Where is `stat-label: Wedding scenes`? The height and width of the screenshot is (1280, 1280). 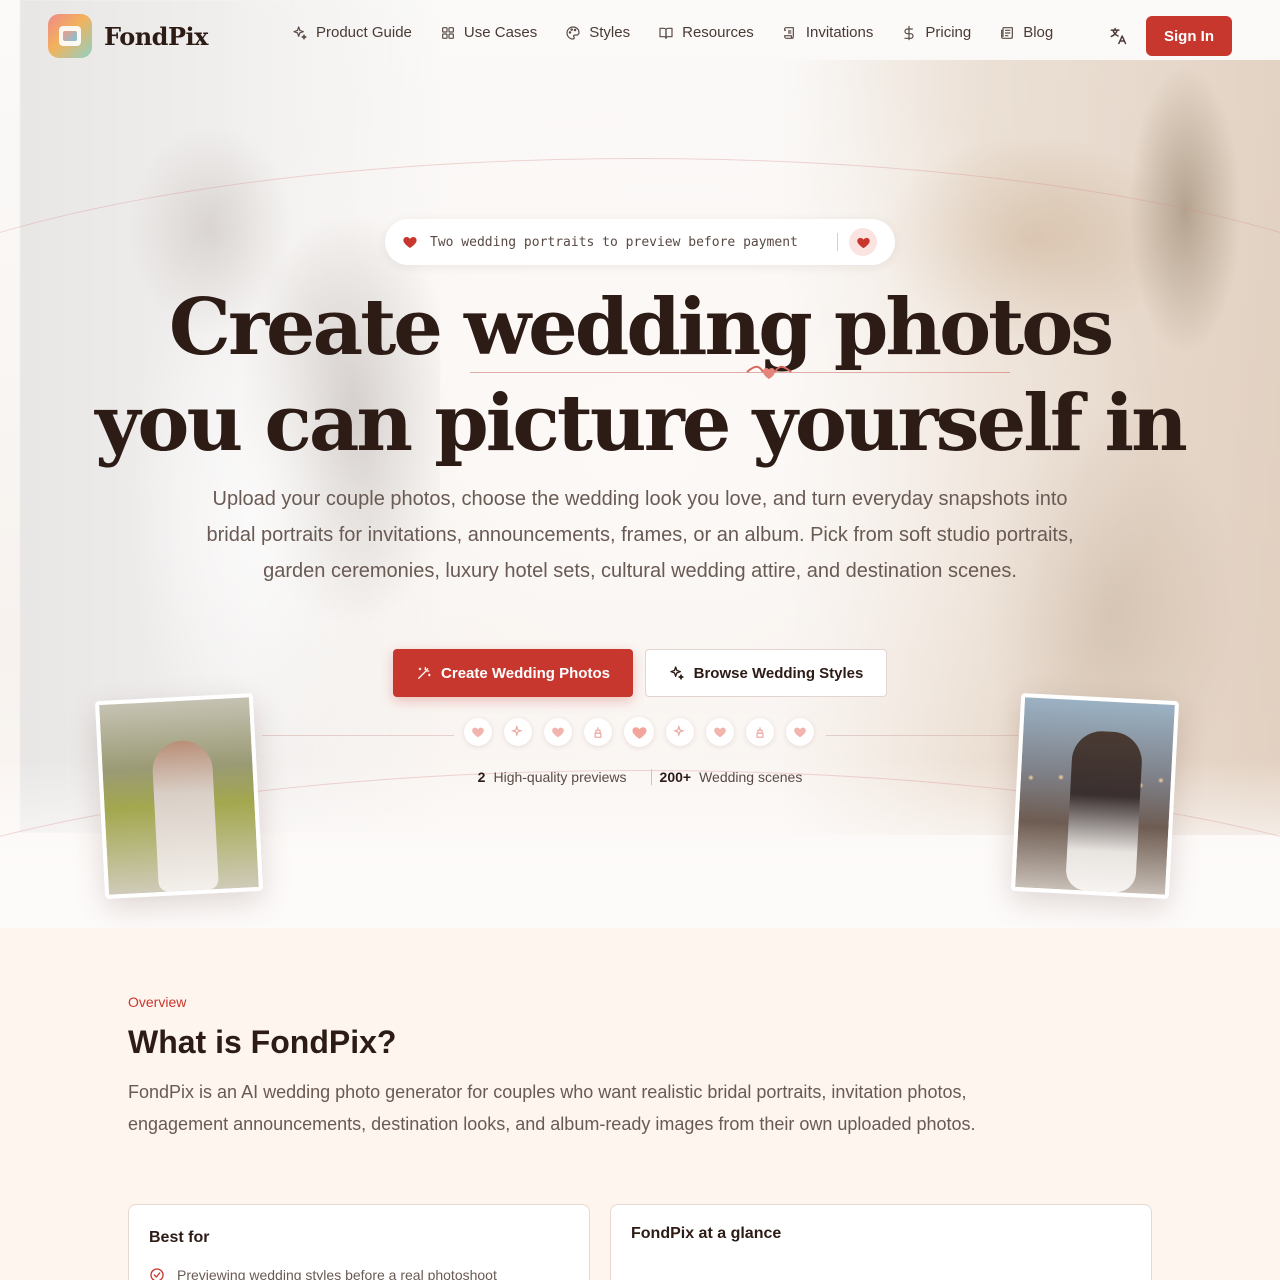 stat-label: Wedding scenes is located at coordinates (751, 777).